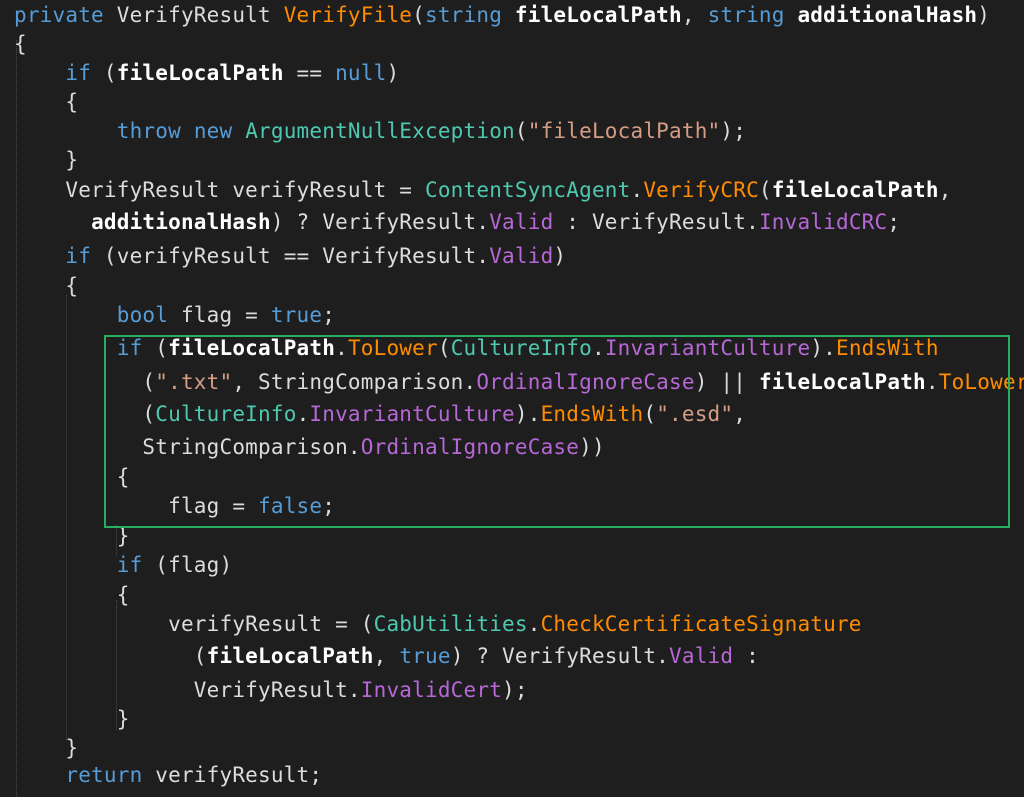  I want to click on code-token: flag =, so click(219, 315).